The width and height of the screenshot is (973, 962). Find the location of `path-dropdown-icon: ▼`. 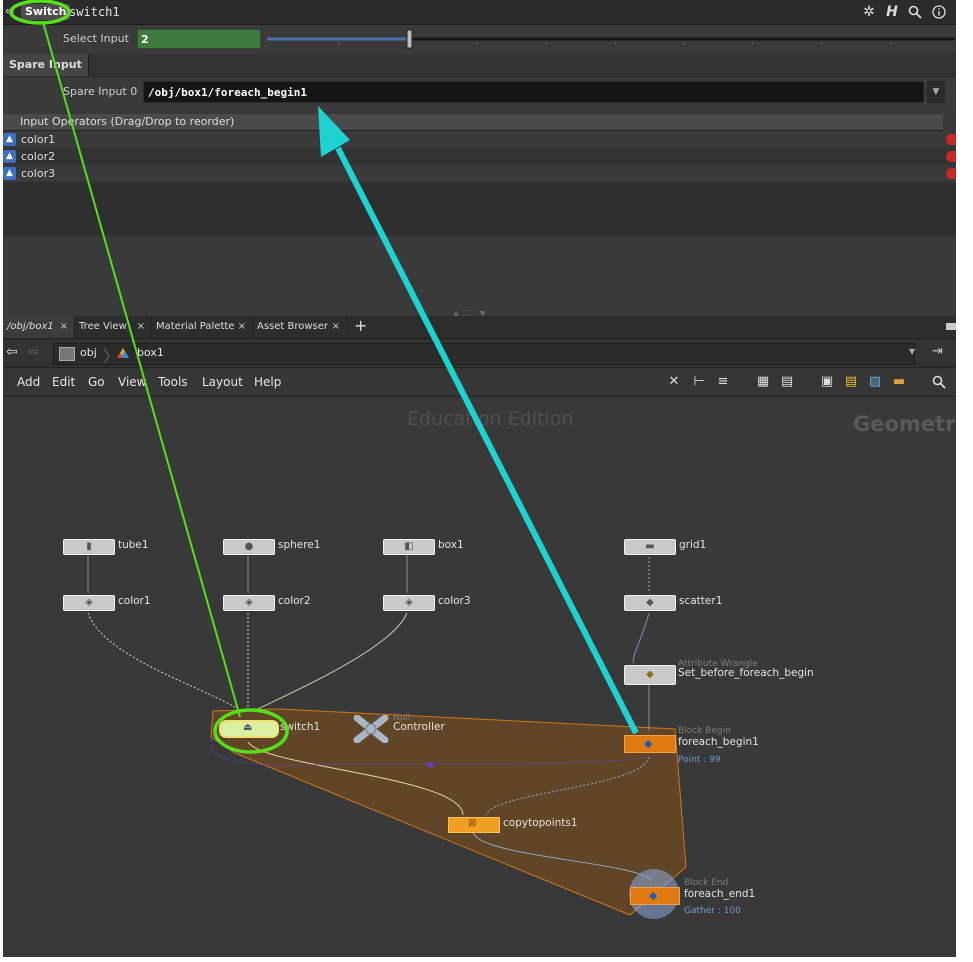

path-dropdown-icon: ▼ is located at coordinates (912, 351).